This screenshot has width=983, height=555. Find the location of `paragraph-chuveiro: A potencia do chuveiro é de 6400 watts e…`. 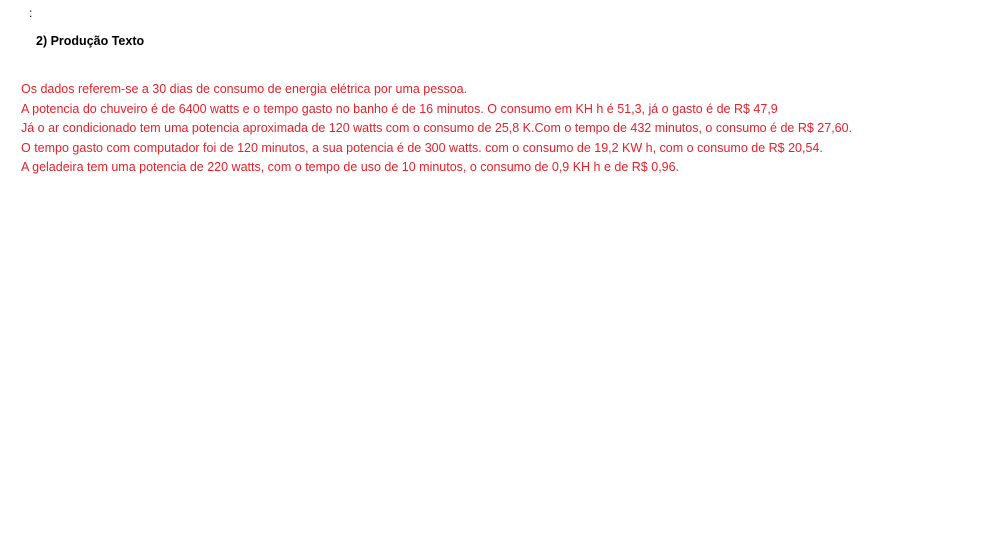

paragraph-chuveiro: A potencia do chuveiro é de 6400 watts e… is located at coordinates (399, 108).